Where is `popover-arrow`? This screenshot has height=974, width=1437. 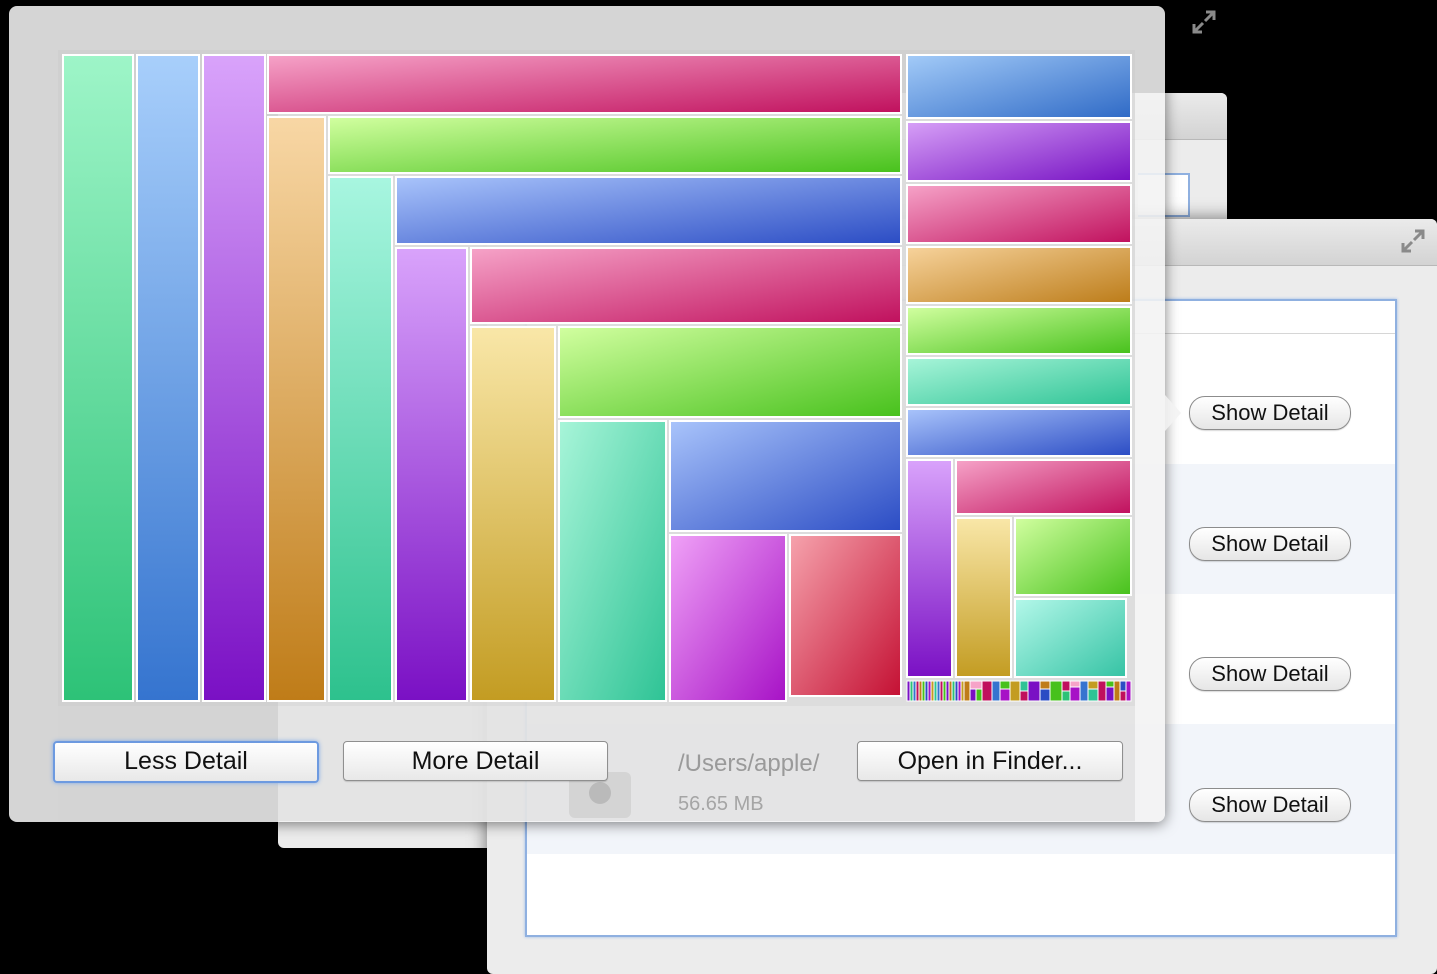
popover-arrow is located at coordinates (1173, 413).